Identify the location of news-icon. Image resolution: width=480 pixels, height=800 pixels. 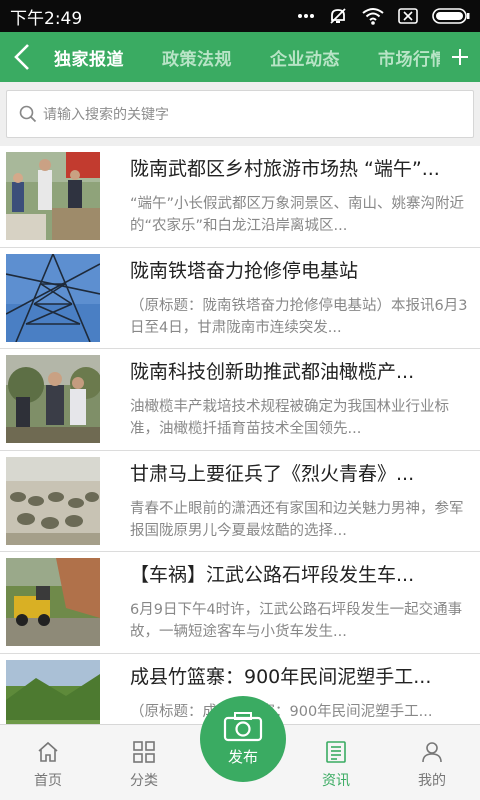
(336, 751).